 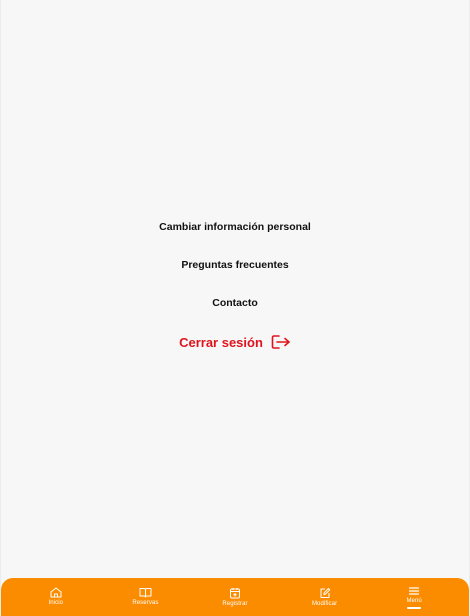 I want to click on nav-label-inicio: Inicio, so click(x=56, y=603).